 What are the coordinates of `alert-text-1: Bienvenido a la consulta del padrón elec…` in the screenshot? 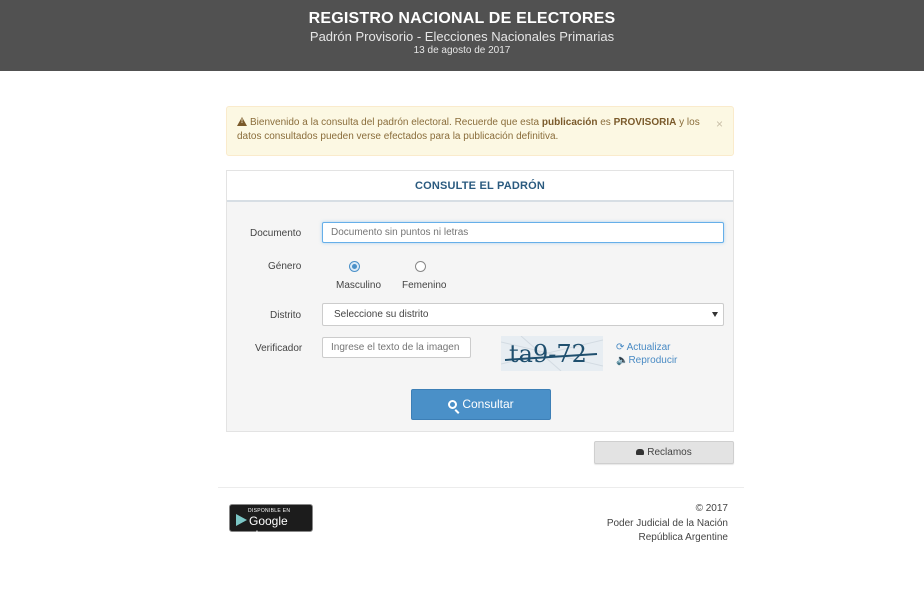 It's located at (396, 122).